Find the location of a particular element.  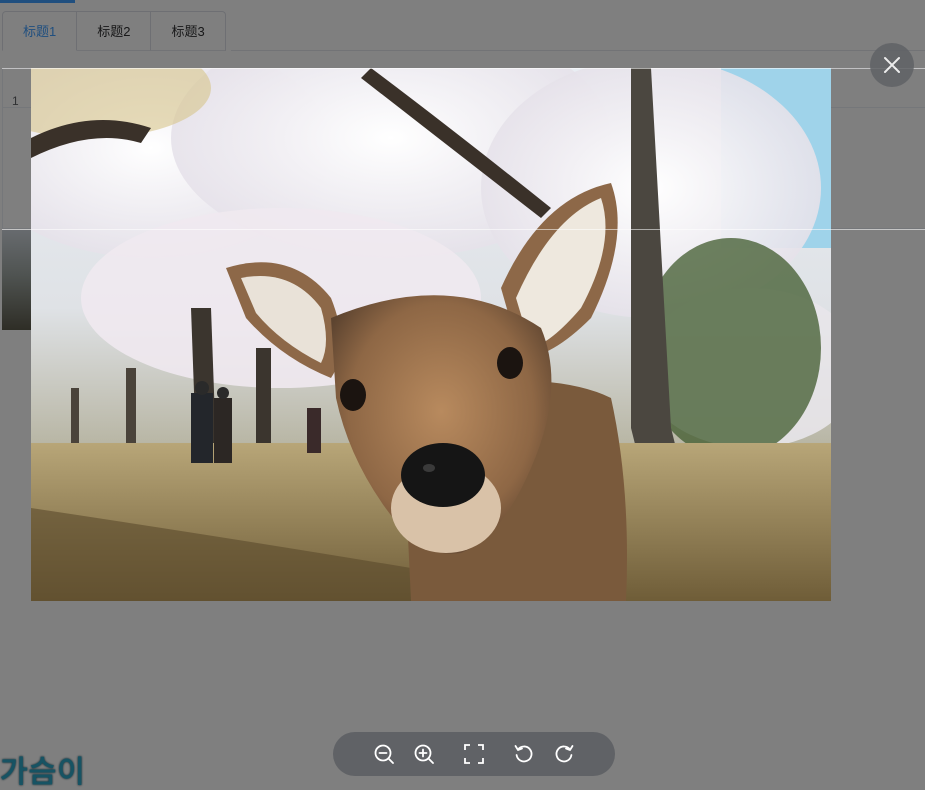

rotate-left-icon is located at coordinates (523, 754).